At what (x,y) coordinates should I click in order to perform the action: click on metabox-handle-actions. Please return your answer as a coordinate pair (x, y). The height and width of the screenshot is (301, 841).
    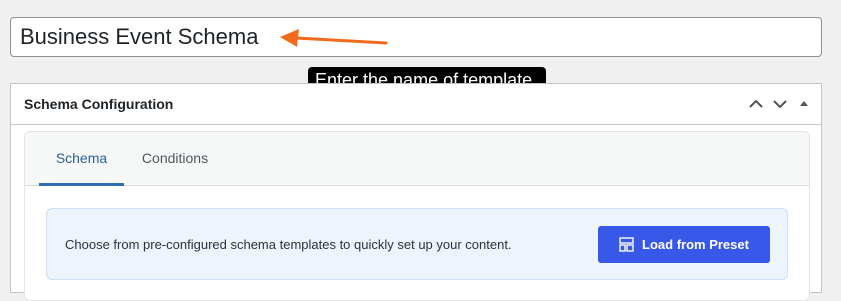
    Looking at the image, I should click on (780, 104).